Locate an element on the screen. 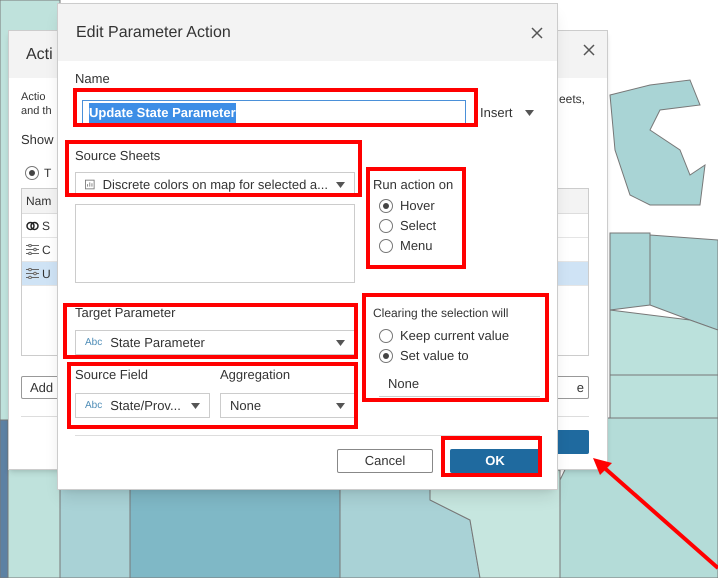 The width and height of the screenshot is (718, 578). dropdown-value: State Parameter is located at coordinates (158, 343).